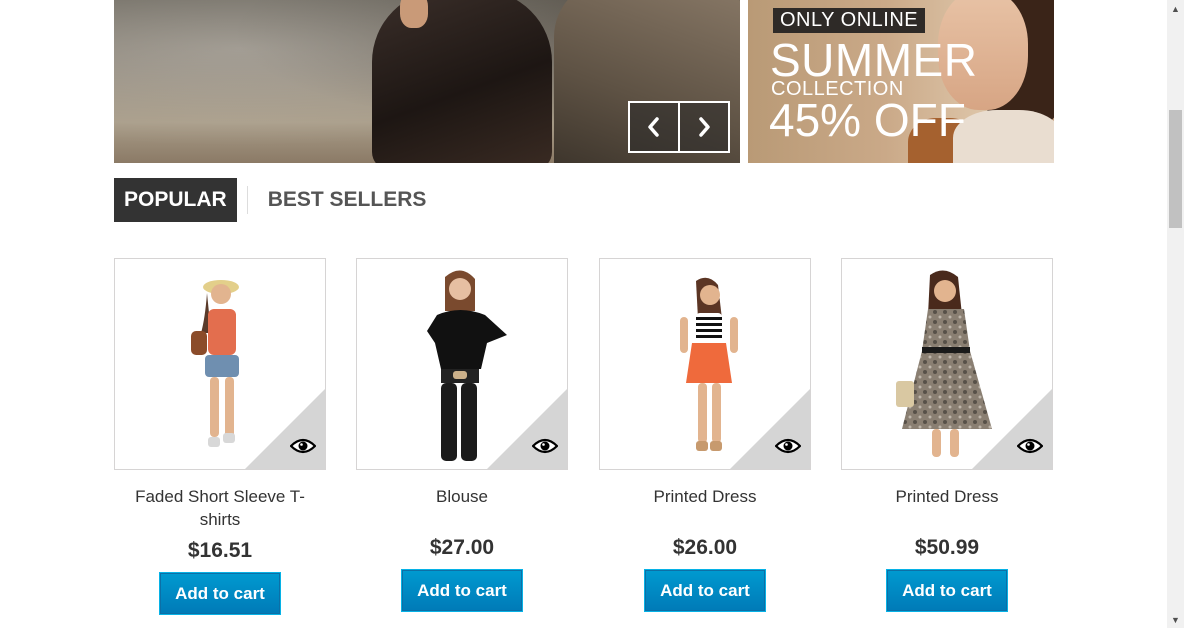  Describe the element at coordinates (220, 508) in the screenshot. I see `product-name: Faded Short Sleeve T-shirts` at that location.